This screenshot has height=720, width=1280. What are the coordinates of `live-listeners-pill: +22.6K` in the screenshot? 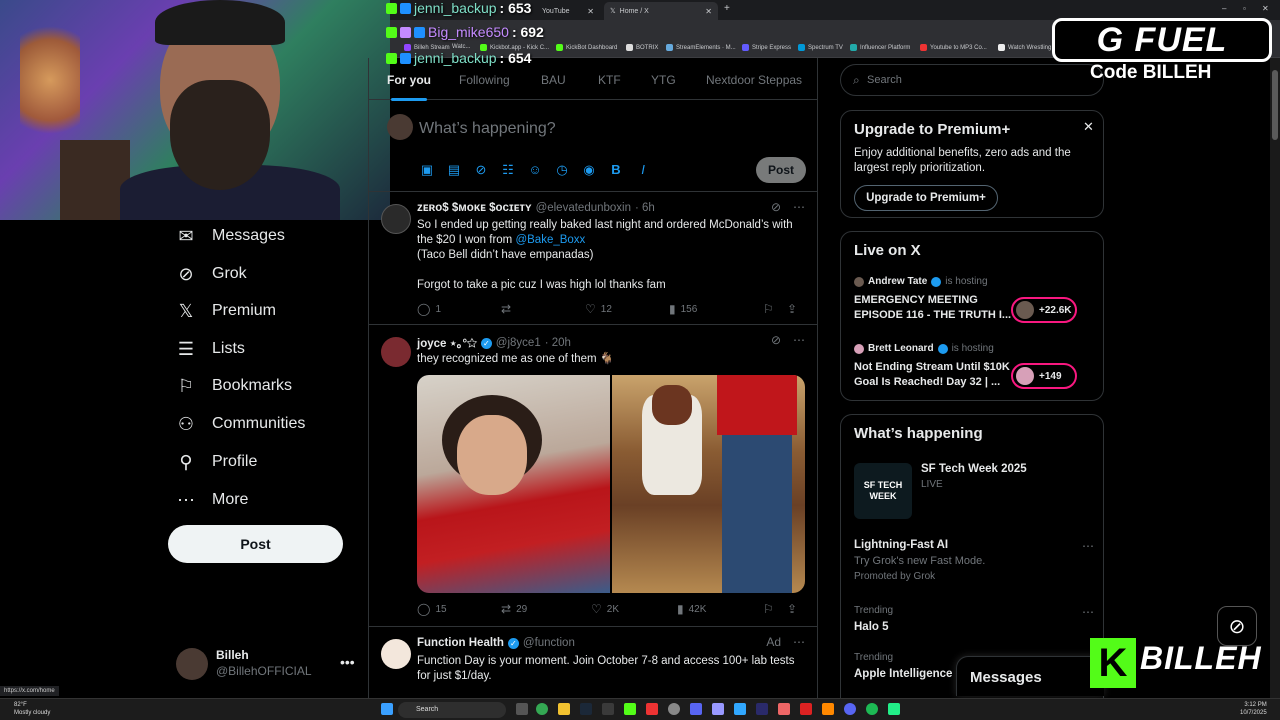 It's located at (1044, 310).